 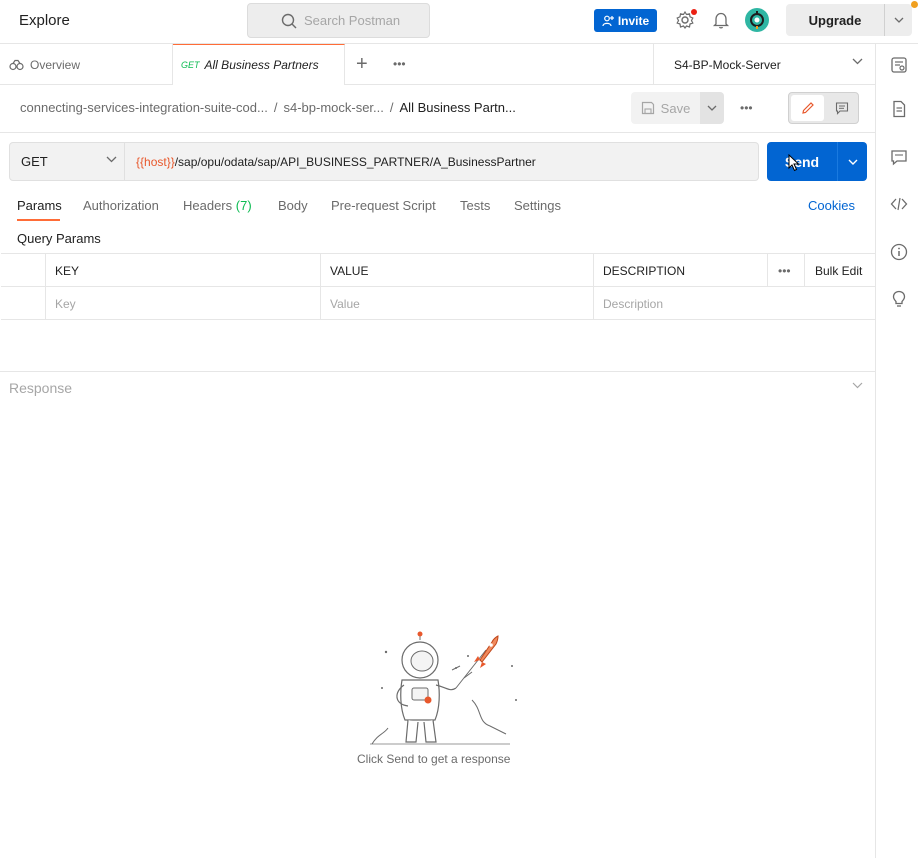 What do you see at coordinates (182, 303) in the screenshot?
I see `param-key-input: Key` at bounding box center [182, 303].